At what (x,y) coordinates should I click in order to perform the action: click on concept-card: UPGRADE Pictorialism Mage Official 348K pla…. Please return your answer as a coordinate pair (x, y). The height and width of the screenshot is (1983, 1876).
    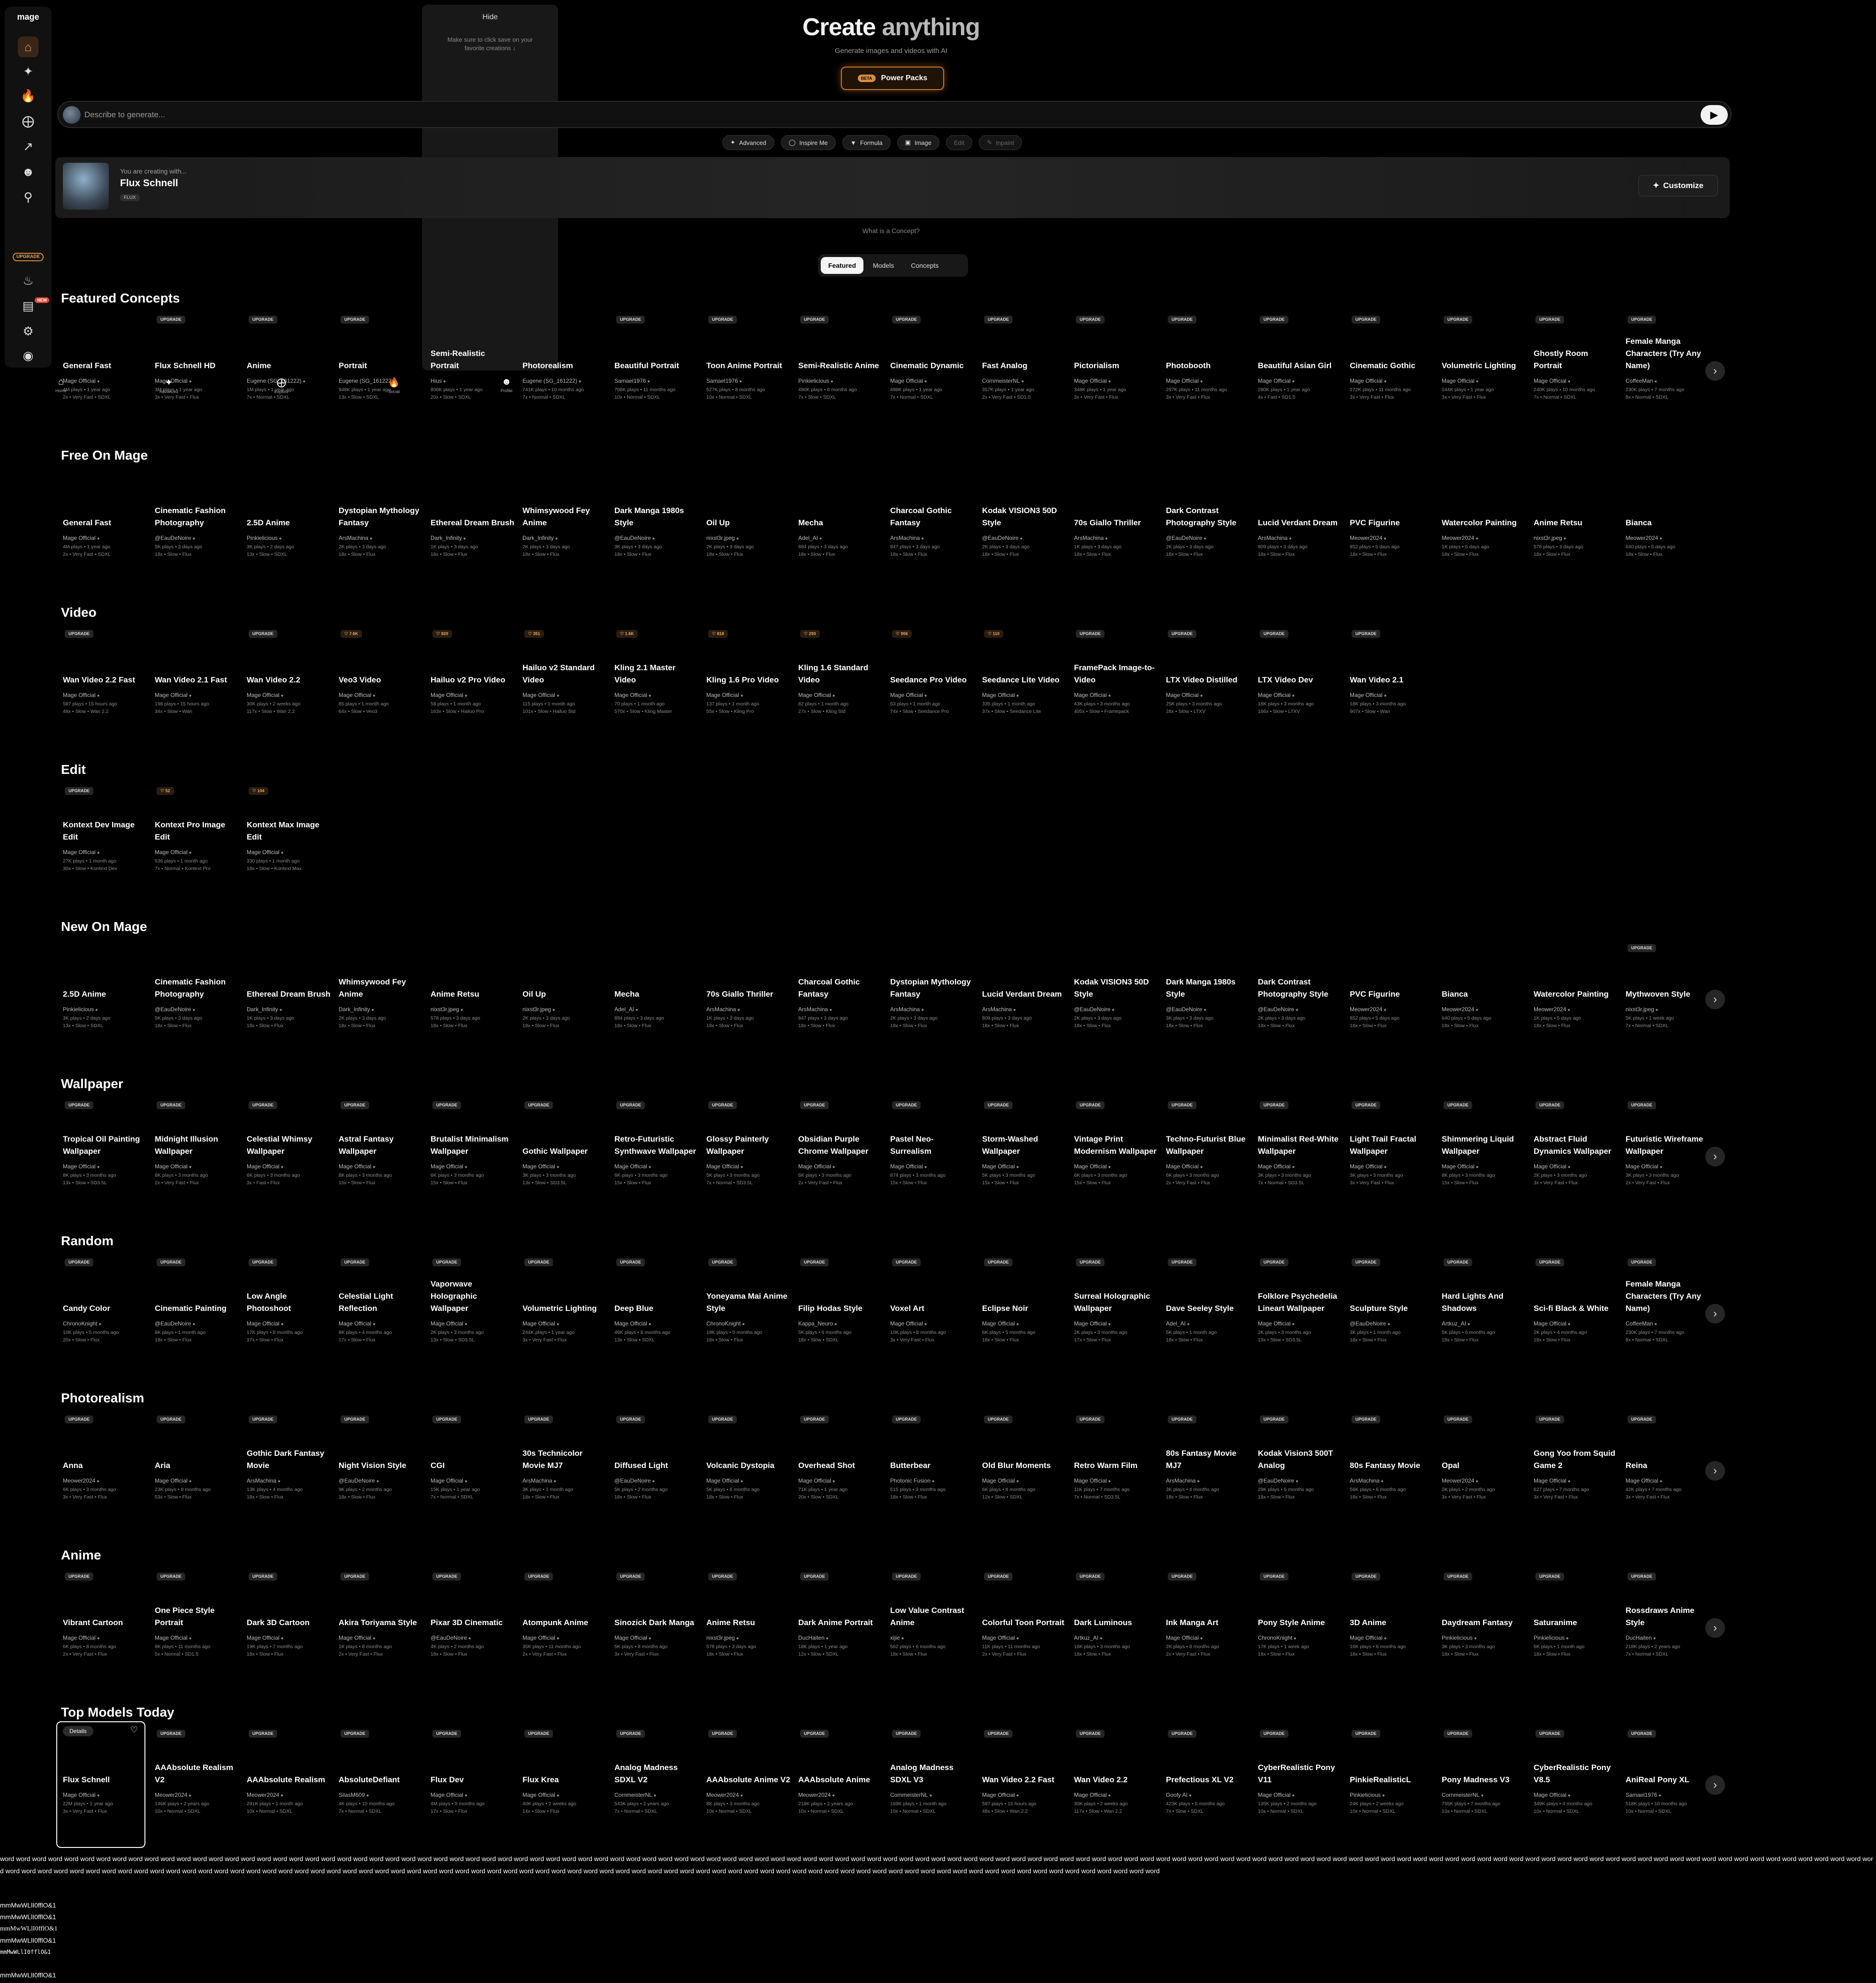
    Looking at the image, I should click on (1114, 358).